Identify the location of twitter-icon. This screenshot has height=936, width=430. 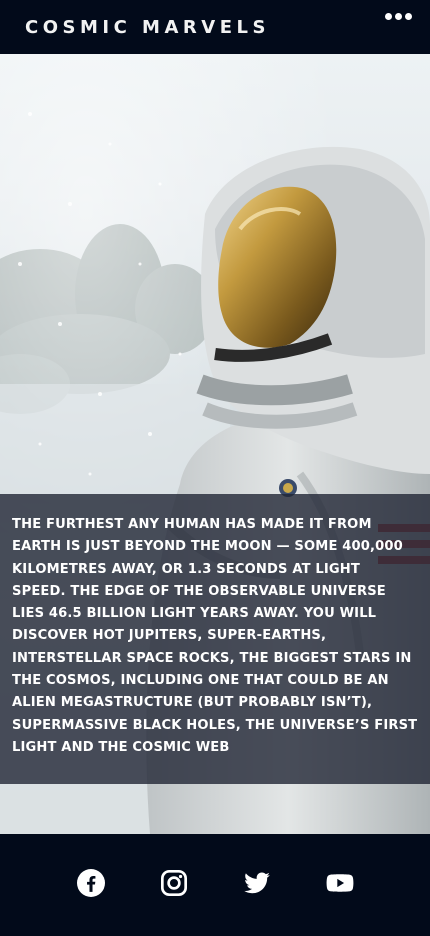
(257, 883).